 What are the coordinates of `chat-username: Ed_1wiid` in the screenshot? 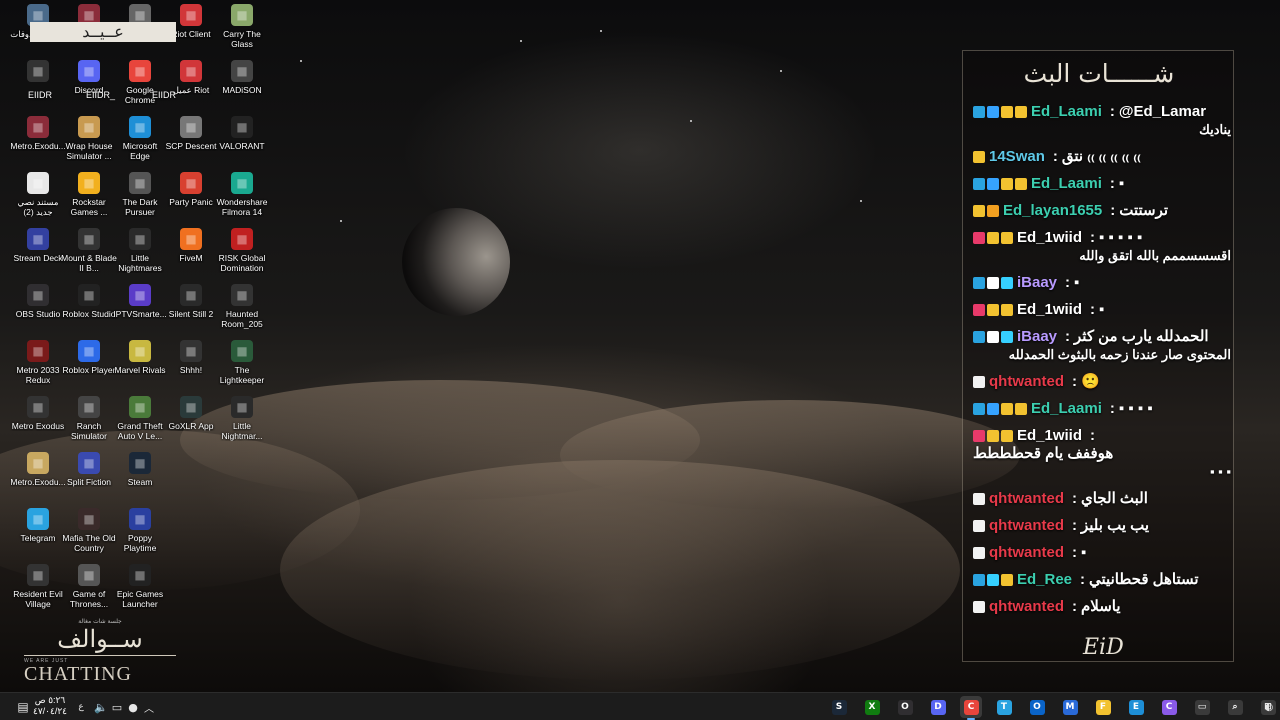 It's located at (1050, 237).